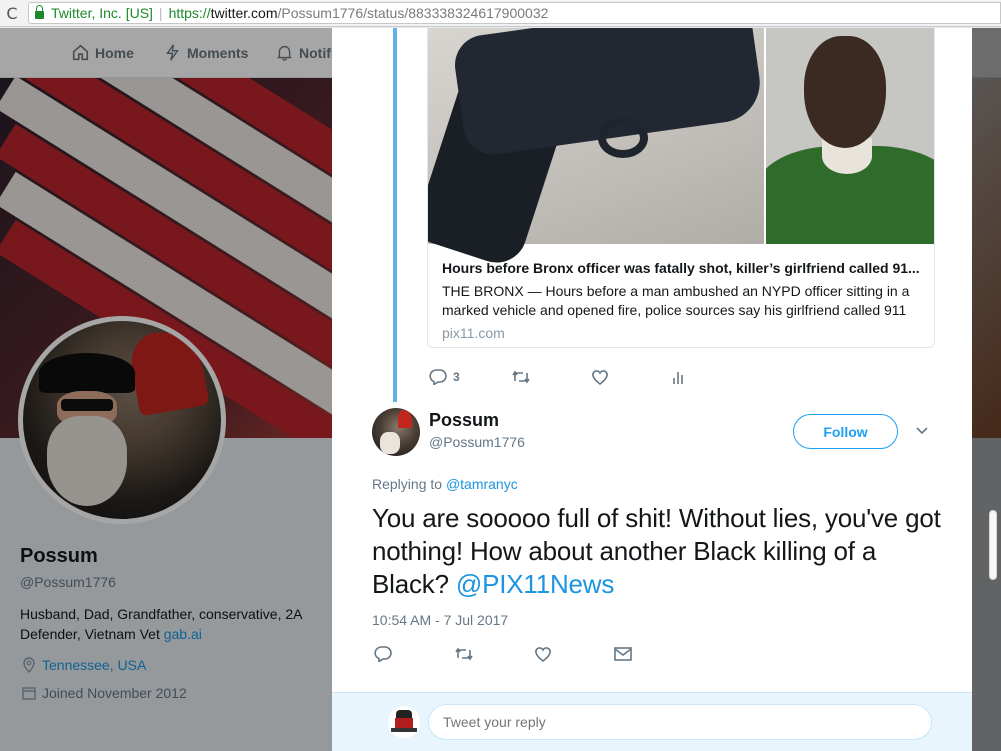 This screenshot has height=751, width=1001. Describe the element at coordinates (986, 389) in the screenshot. I see `modal-backdrop-right` at that location.